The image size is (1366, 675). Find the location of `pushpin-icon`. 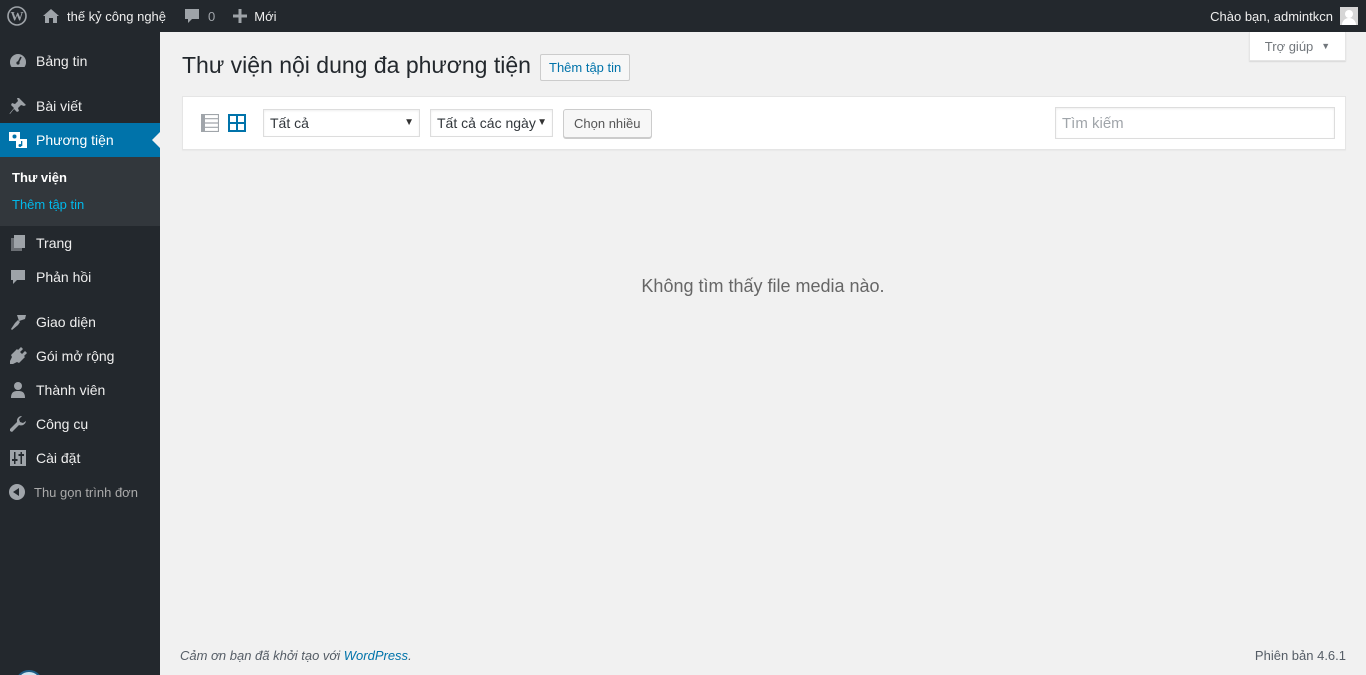

pushpin-icon is located at coordinates (18, 106).